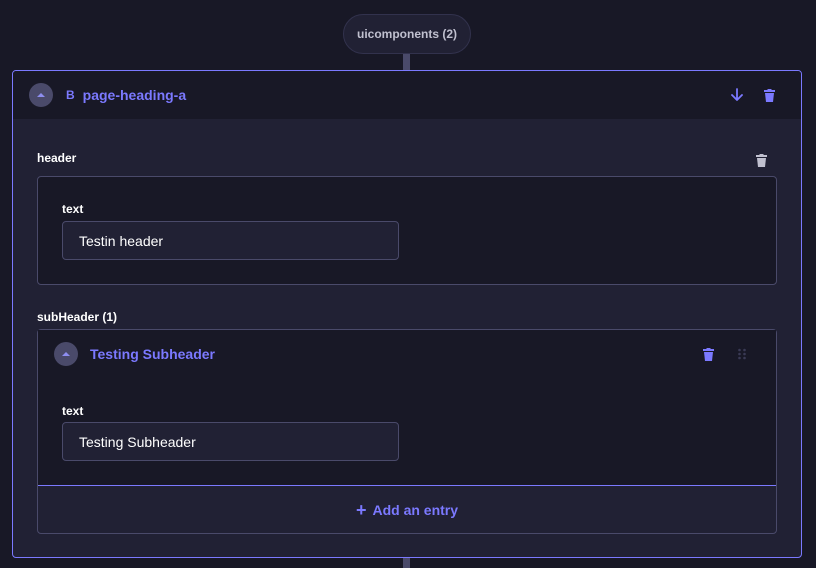 This screenshot has height=568, width=816. I want to click on arrow-down-icon, so click(737, 94).